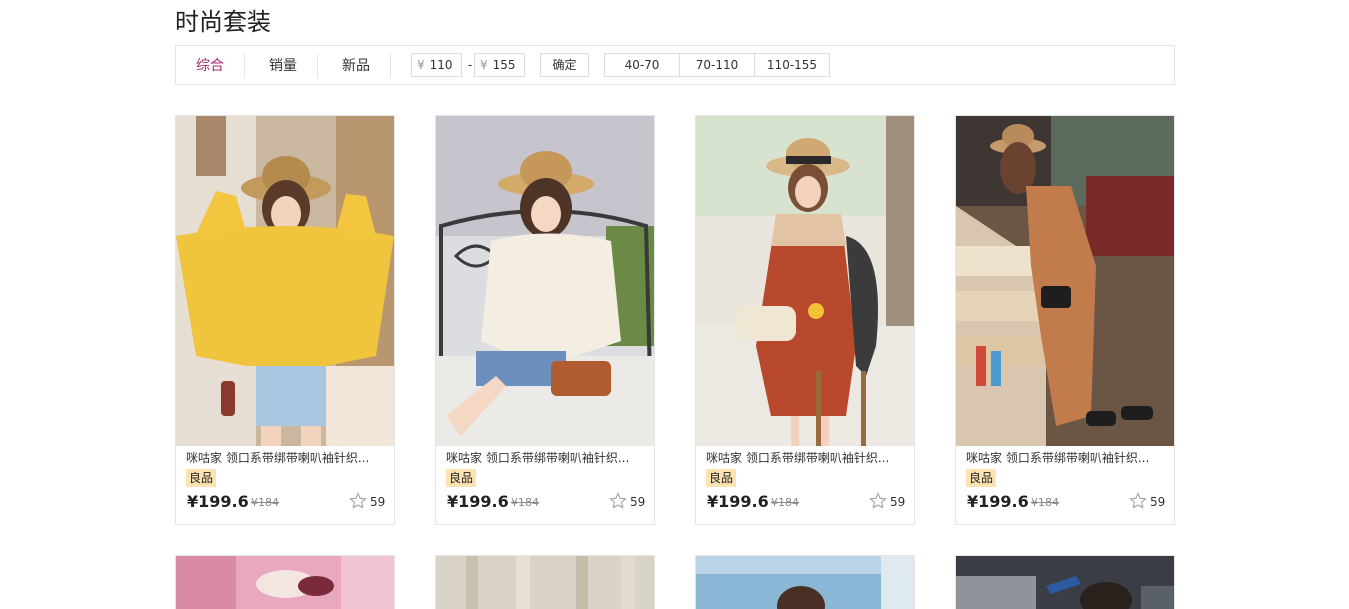 The height and width of the screenshot is (609, 1349). Describe the element at coordinates (642, 65) in the screenshot. I see `range-40-70-button: 40-70` at that location.